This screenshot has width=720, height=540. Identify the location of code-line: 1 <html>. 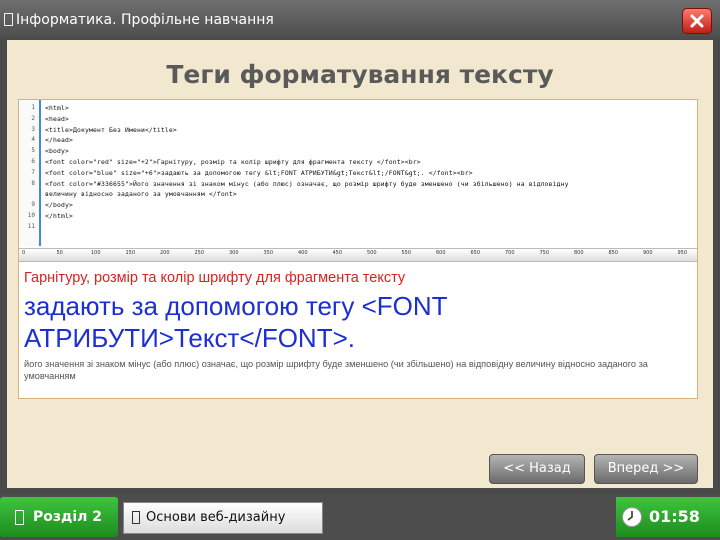
(358, 108).